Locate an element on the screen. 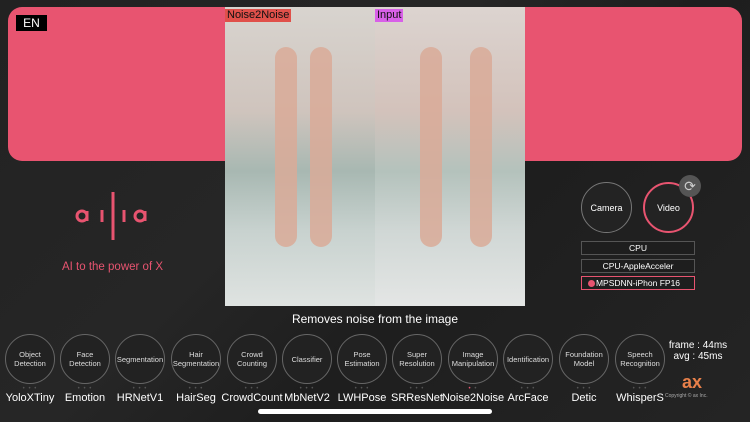 Image resolution: width=750 pixels, height=422 pixels. device-cpu: CPU is located at coordinates (638, 248).